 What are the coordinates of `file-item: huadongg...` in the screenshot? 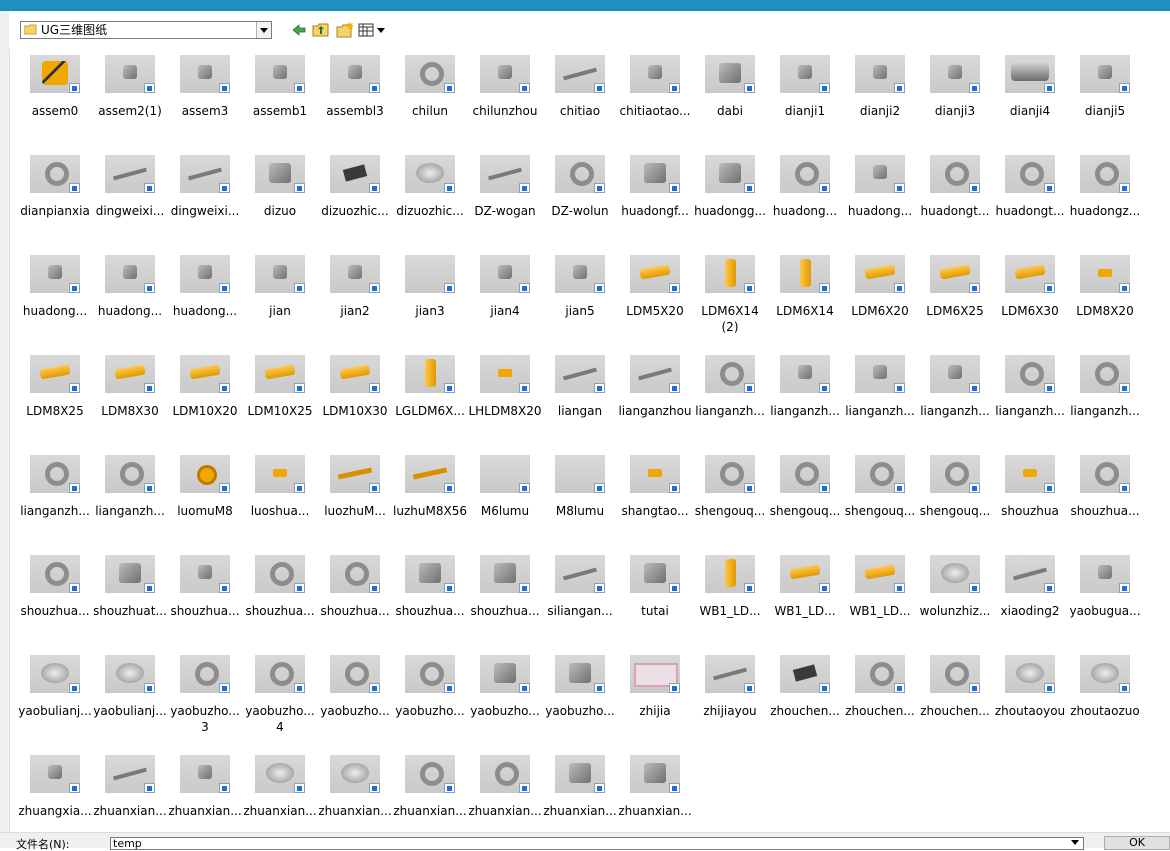 It's located at (730, 203).